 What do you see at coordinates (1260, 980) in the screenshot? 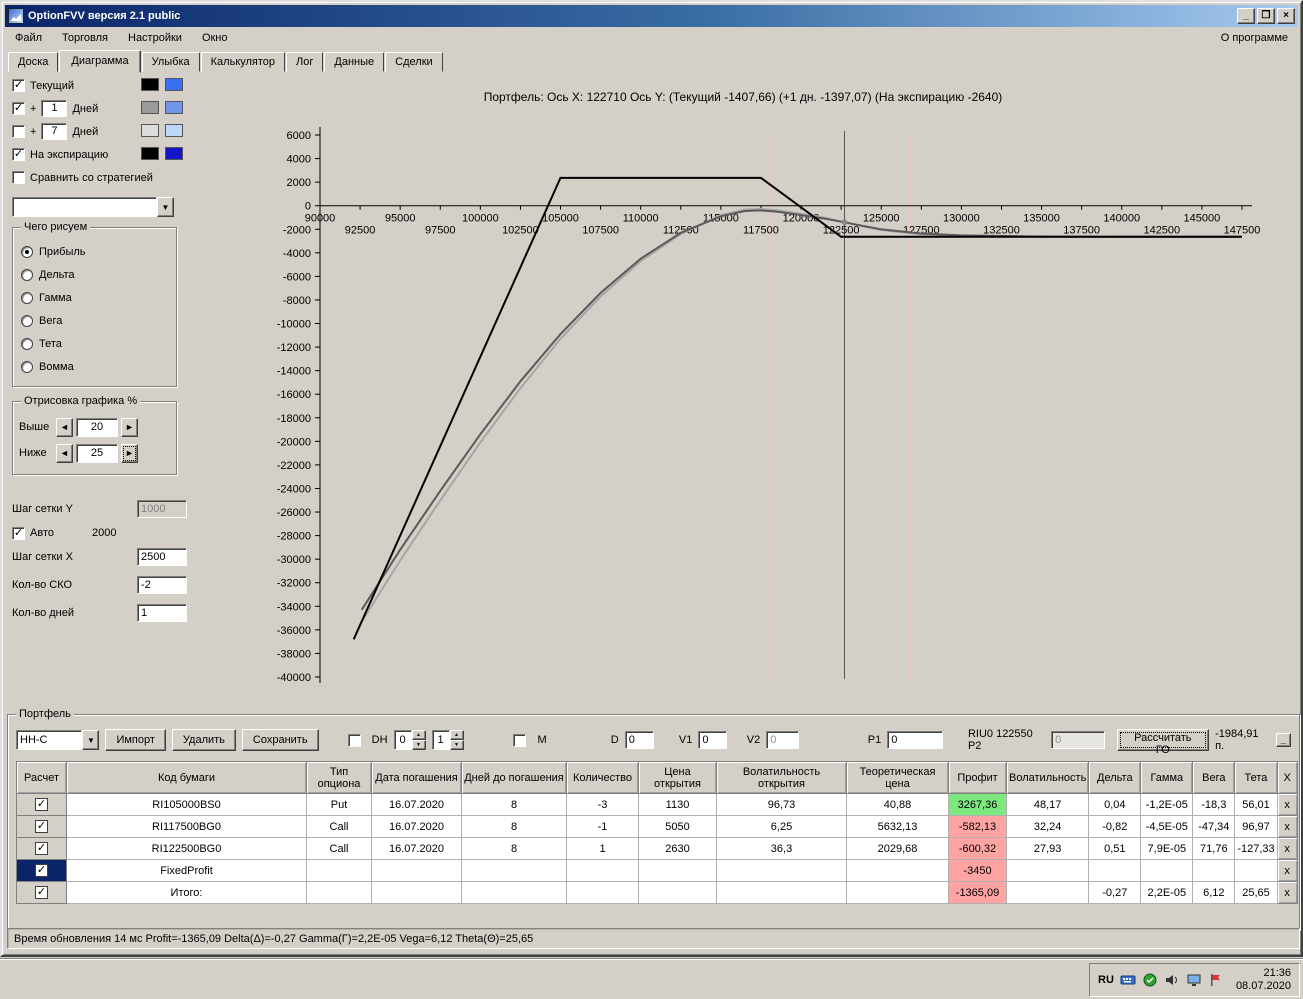
I see `clock: 21:36 08.07.2020` at bounding box center [1260, 980].